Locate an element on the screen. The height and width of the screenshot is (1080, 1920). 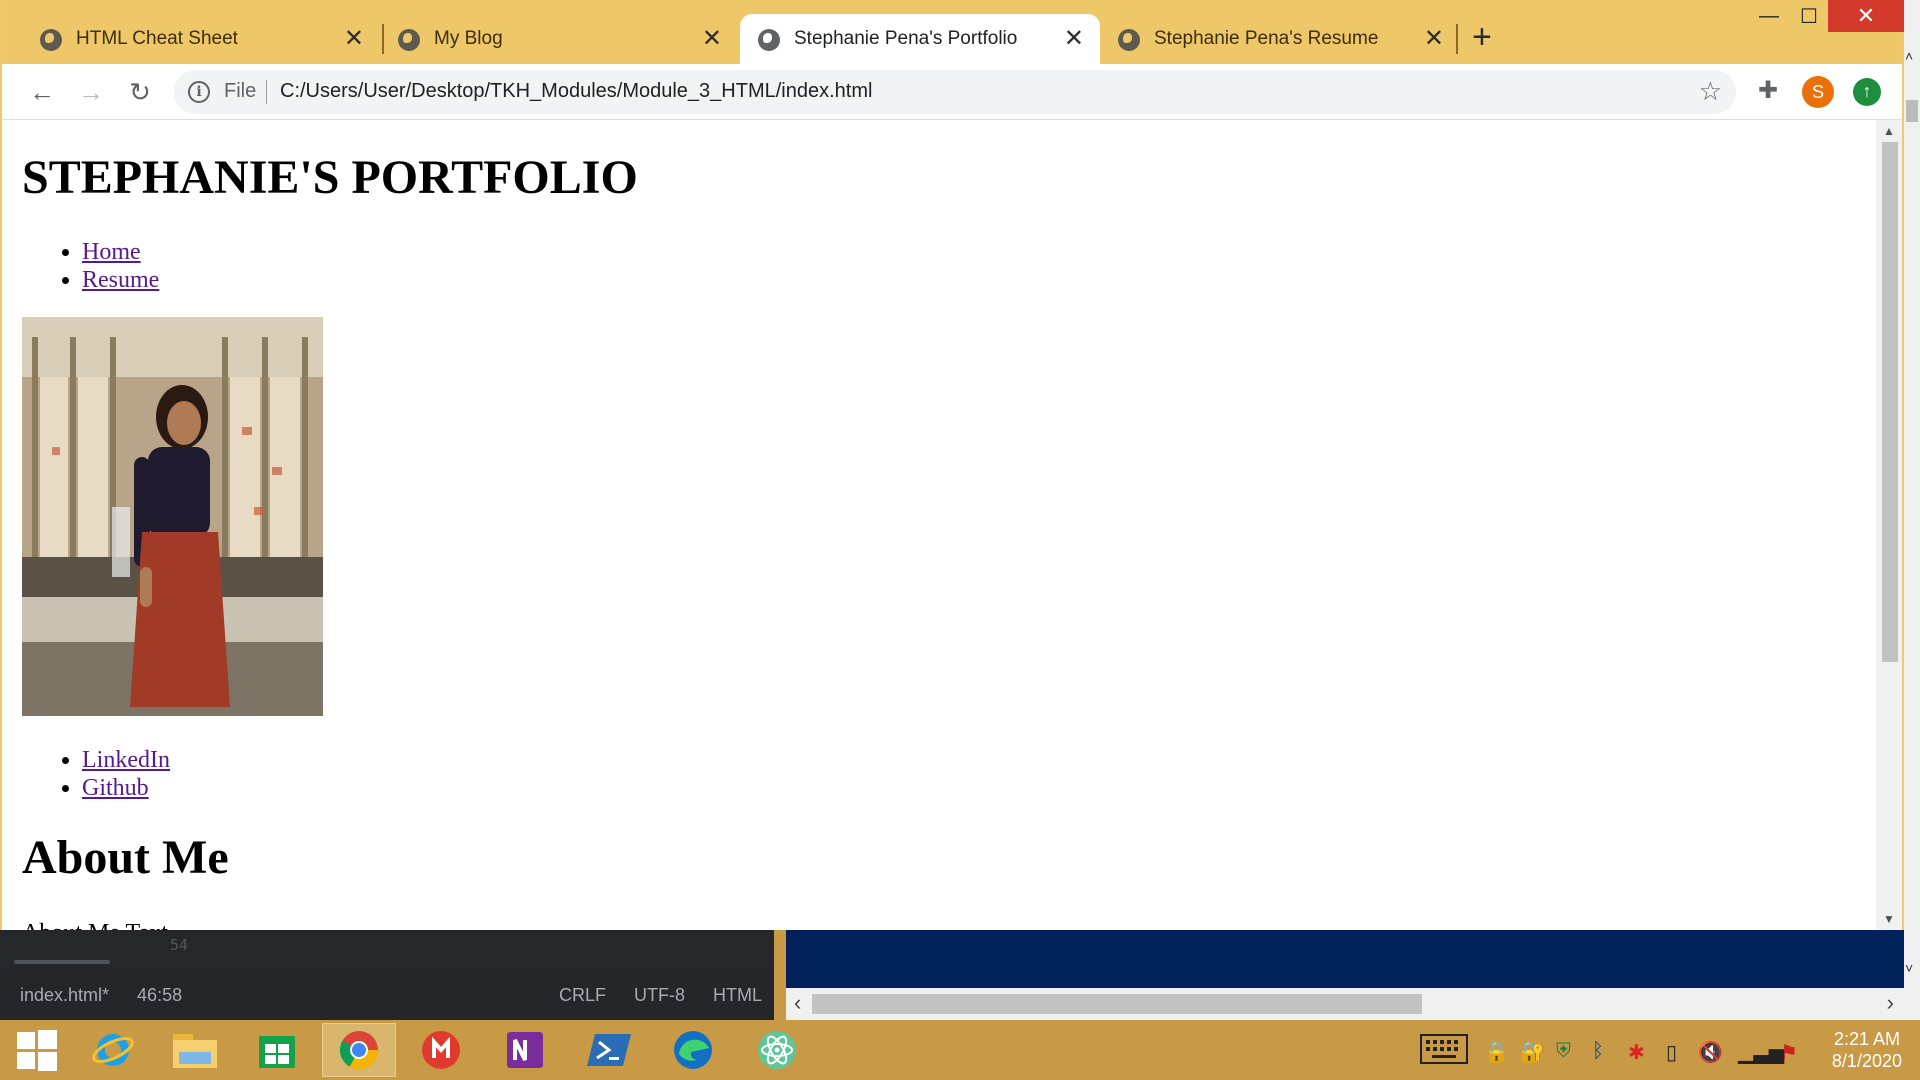
security-lock-icon: 🔒 is located at coordinates (1496, 1052).